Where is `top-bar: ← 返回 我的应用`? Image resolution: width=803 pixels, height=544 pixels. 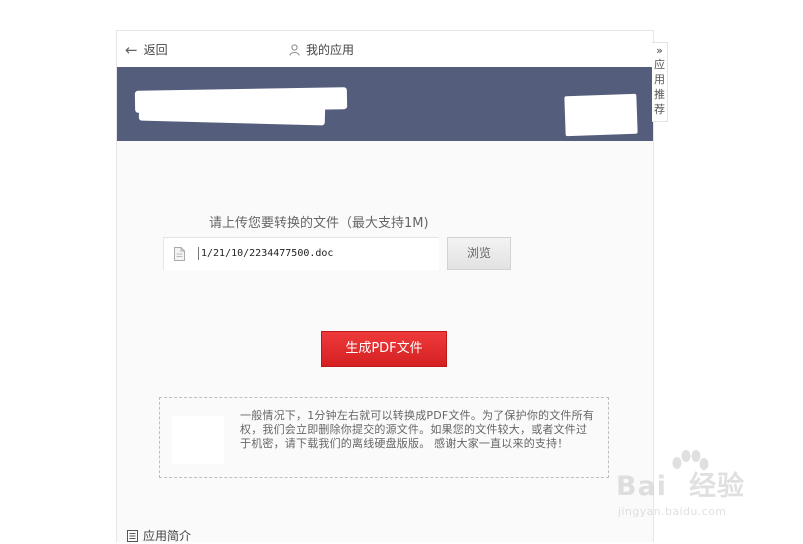
top-bar: ← 返回 我的应用 is located at coordinates (385, 49).